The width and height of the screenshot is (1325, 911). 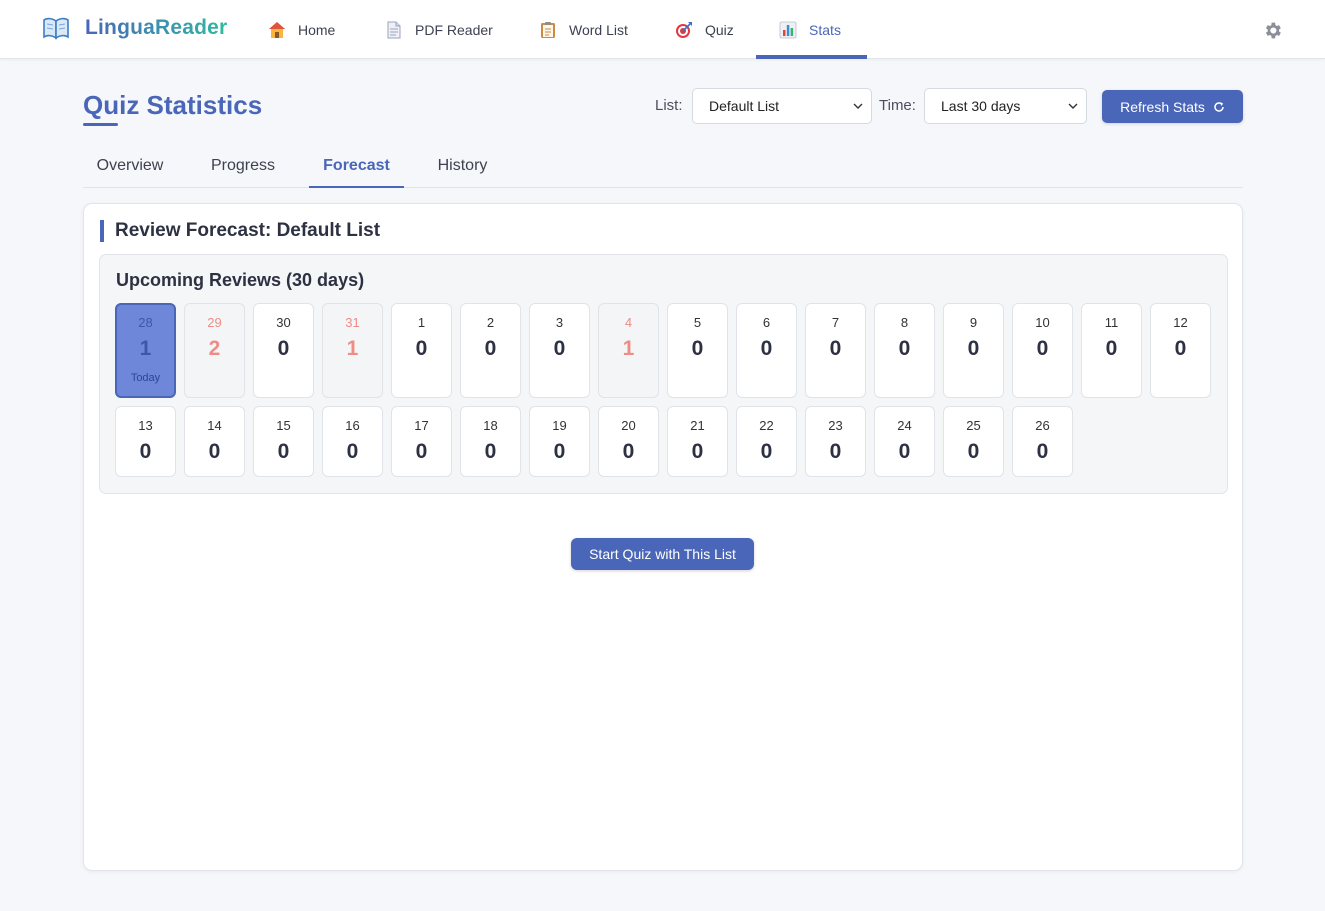 I want to click on forecast-day: 10 0, so click(x=1042, y=350).